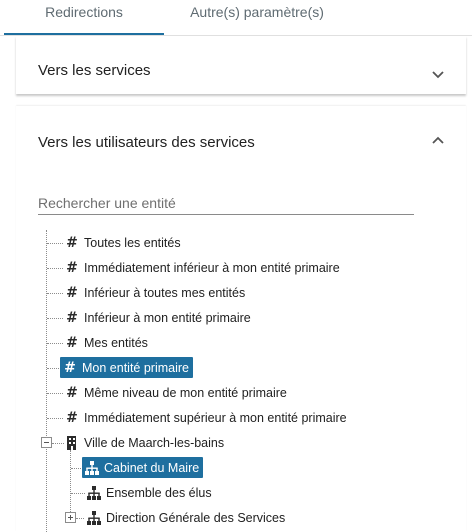 This screenshot has width=472, height=532. Describe the element at coordinates (132, 243) in the screenshot. I see `tree-item-label: Toutes les entités` at that location.